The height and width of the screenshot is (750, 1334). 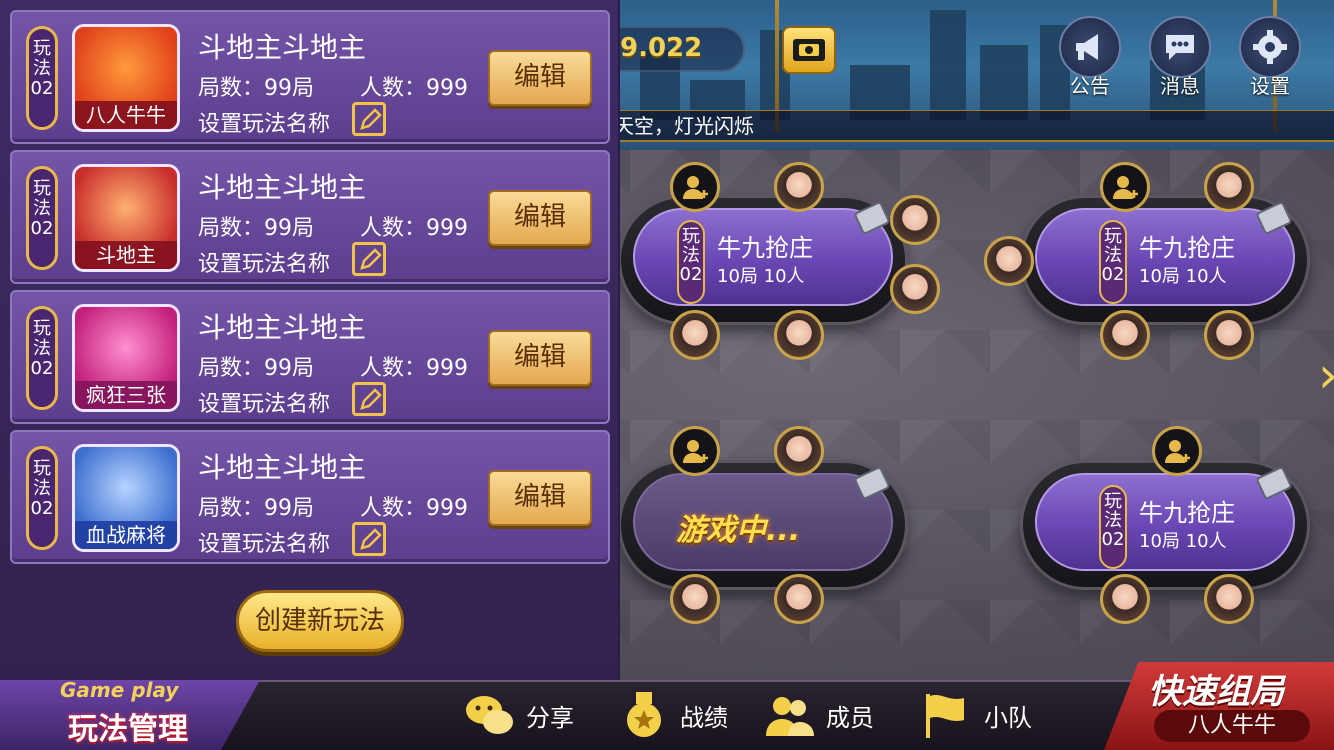 What do you see at coordinates (550, 717) in the screenshot?
I see `share-label: 分享` at bounding box center [550, 717].